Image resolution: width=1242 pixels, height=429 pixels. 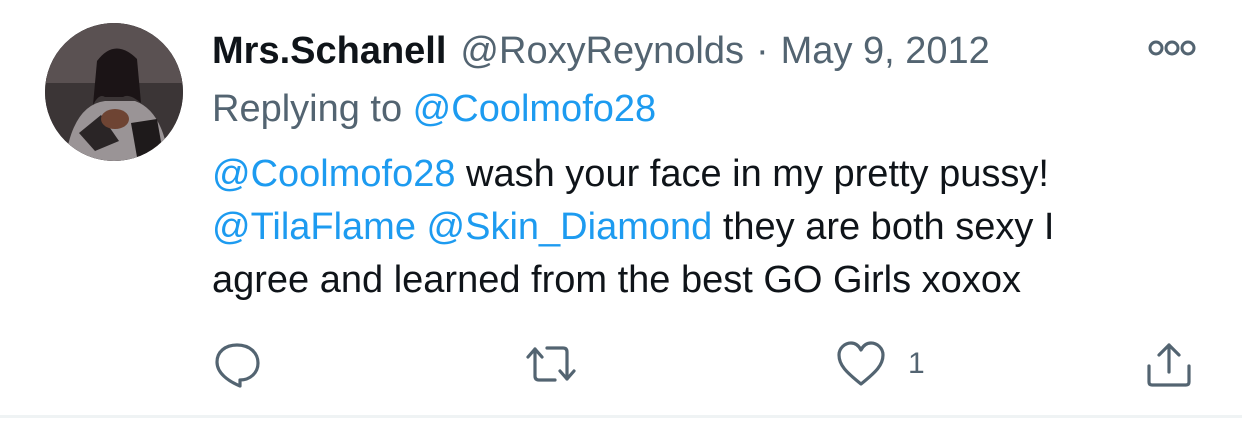 I want to click on divider, so click(x=621, y=416).